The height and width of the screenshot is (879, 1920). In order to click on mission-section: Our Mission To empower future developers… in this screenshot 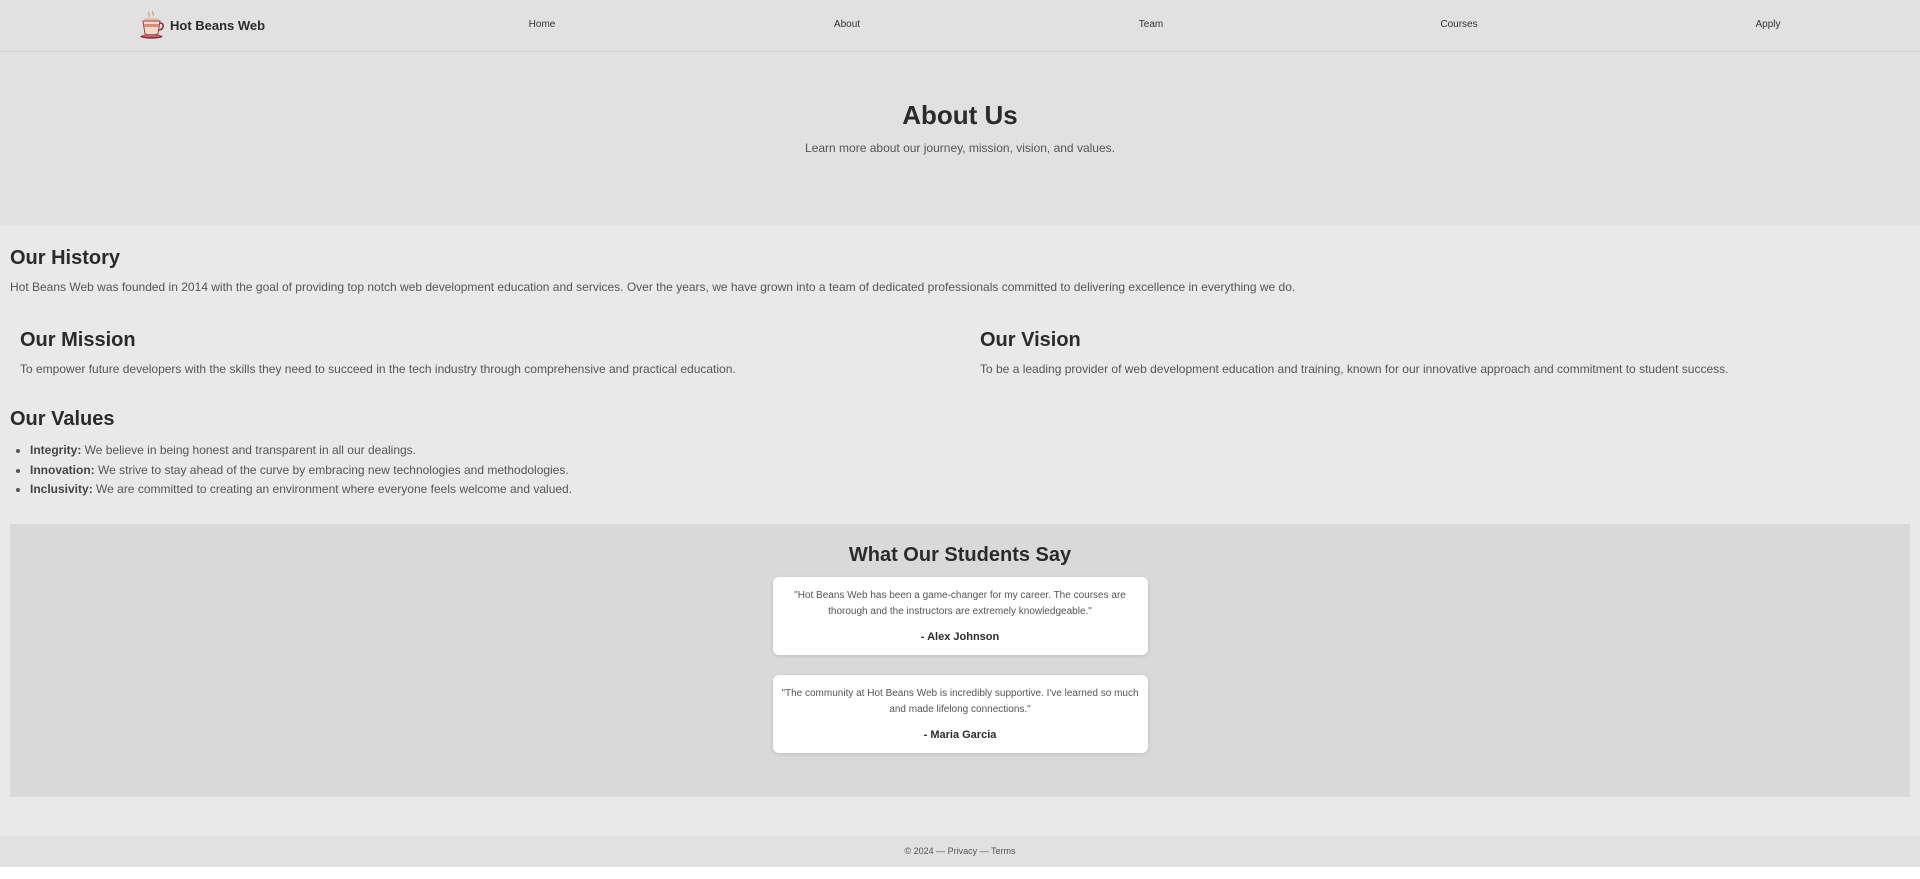, I will do `click(490, 352)`.